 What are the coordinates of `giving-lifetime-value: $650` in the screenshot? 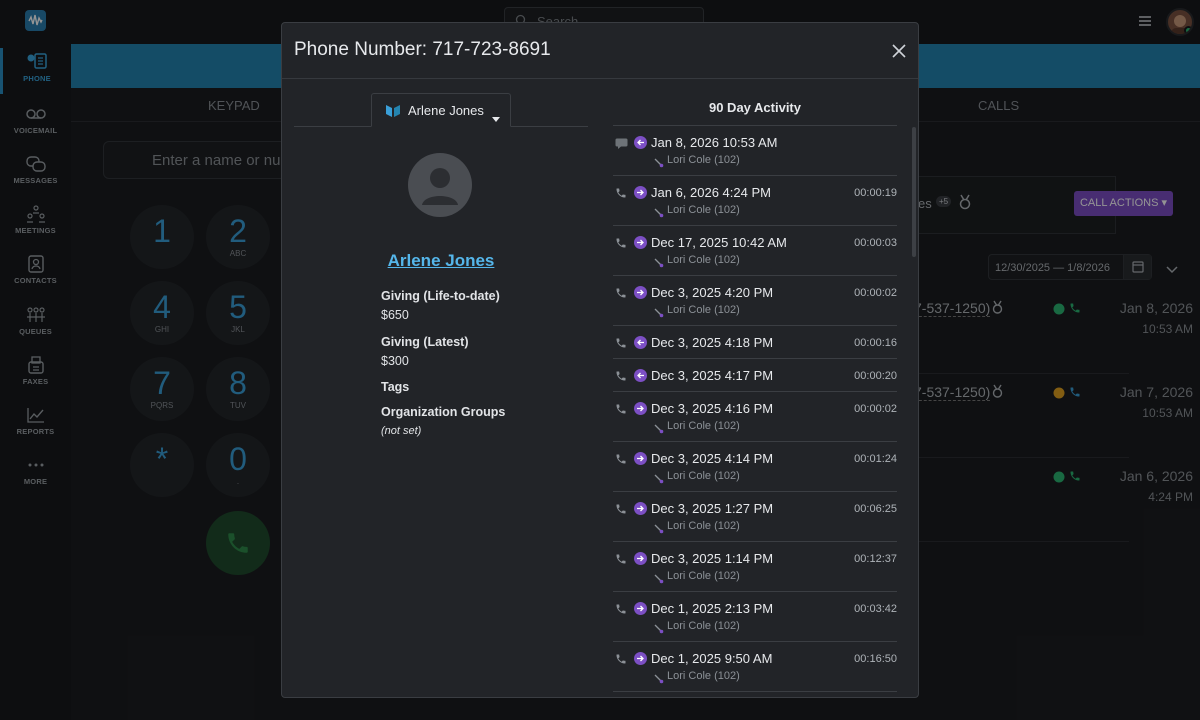 It's located at (395, 315).